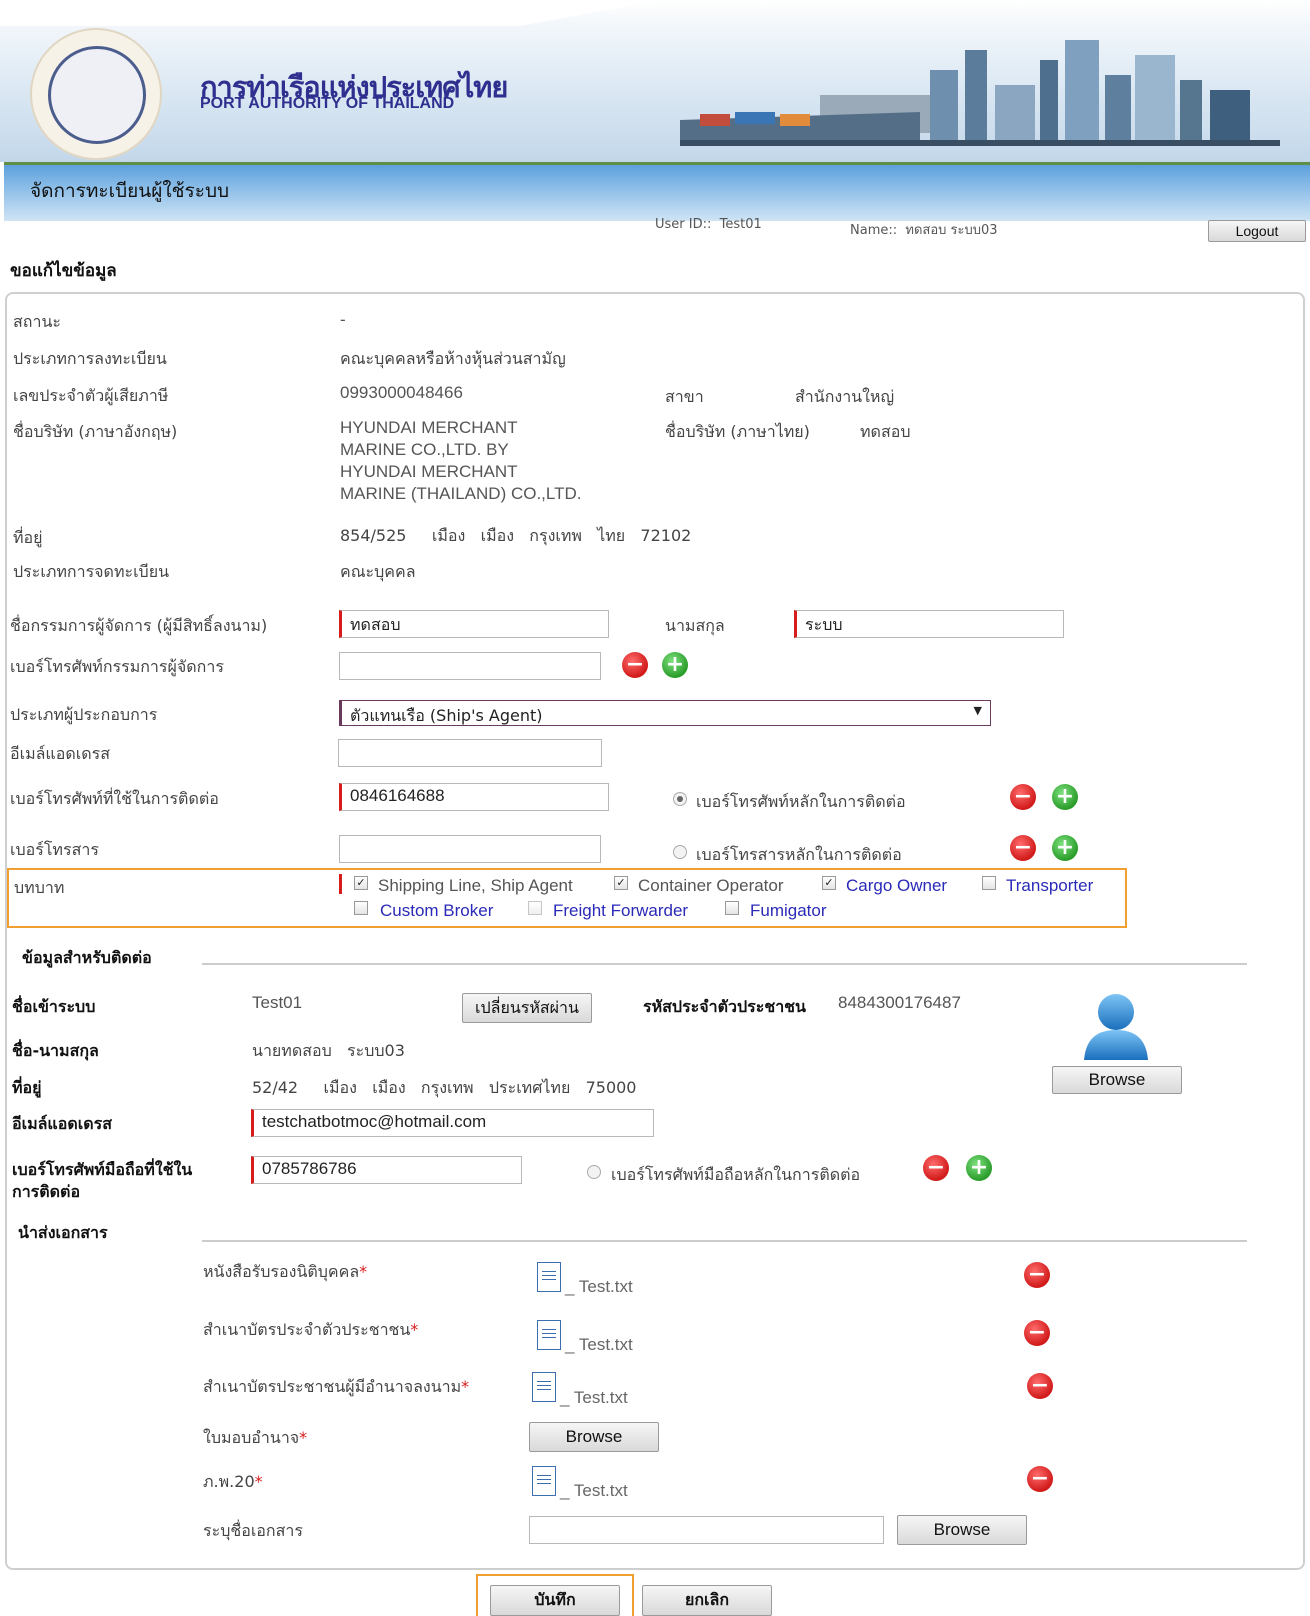  Describe the element at coordinates (28, 537) in the screenshot. I see `company-address-label: ที่อยู่` at that location.